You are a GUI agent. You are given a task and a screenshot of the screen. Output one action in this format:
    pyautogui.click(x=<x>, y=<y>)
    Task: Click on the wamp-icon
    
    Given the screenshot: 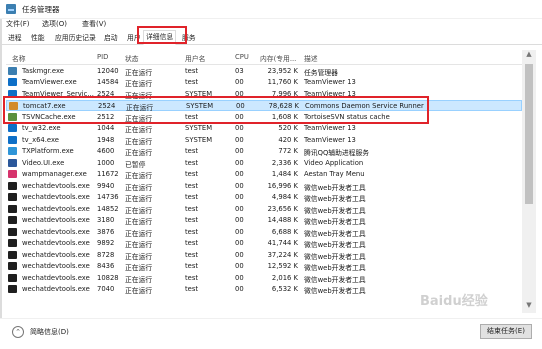 What is the action you would take?
    pyautogui.click(x=12, y=174)
    